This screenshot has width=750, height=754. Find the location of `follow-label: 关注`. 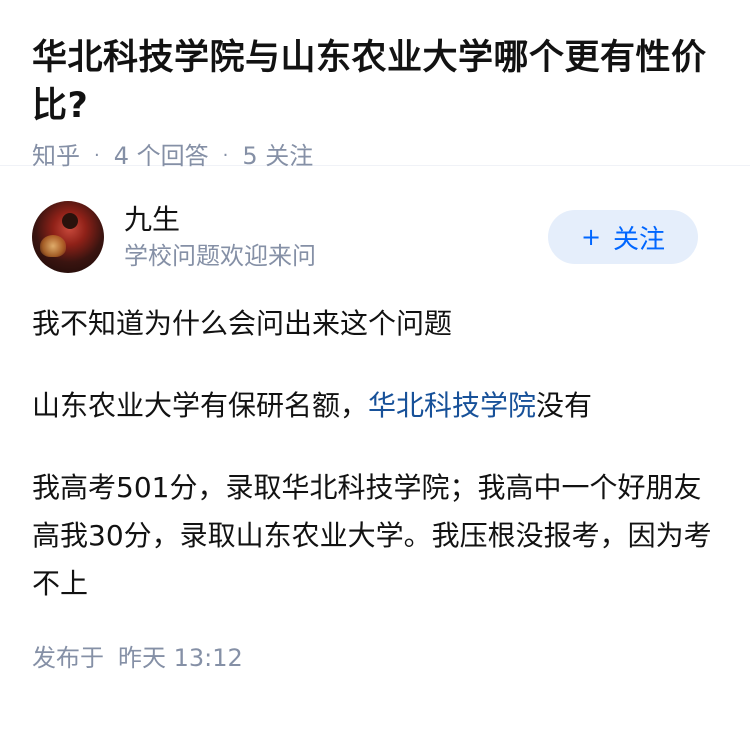

follow-label: 关注 is located at coordinates (639, 239).